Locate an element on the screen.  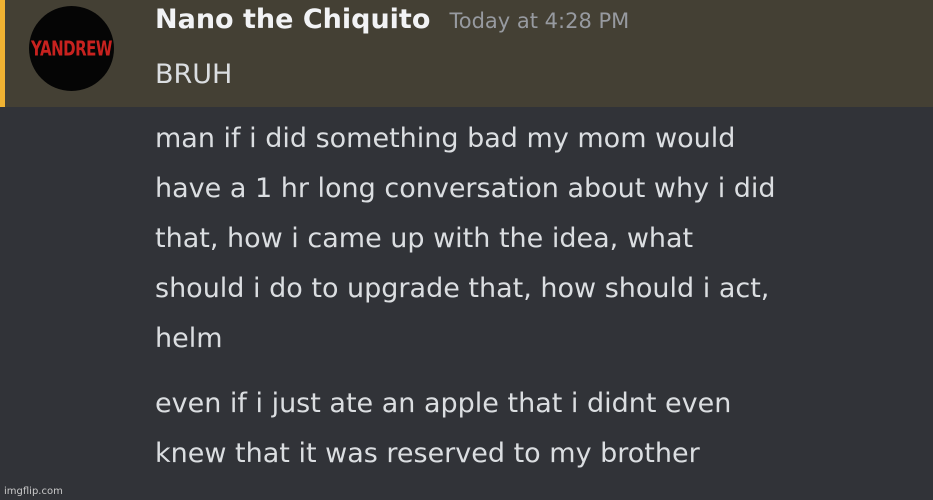
message-content: BRUH is located at coordinates (540, 75).